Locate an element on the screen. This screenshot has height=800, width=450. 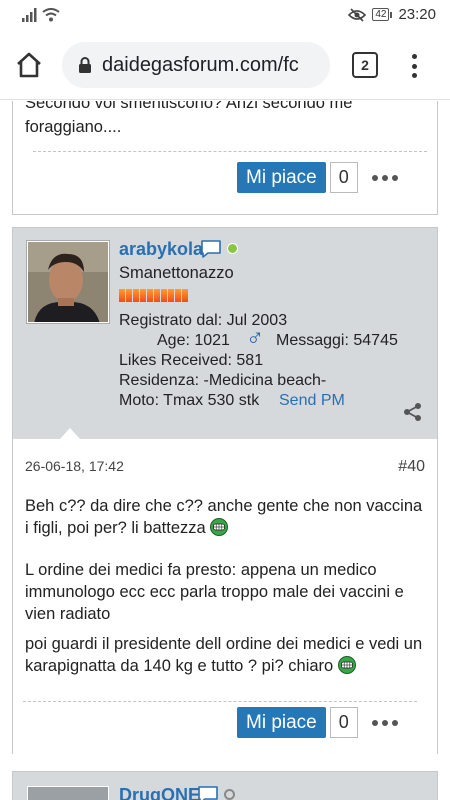
online-status-icon is located at coordinates (232, 248).